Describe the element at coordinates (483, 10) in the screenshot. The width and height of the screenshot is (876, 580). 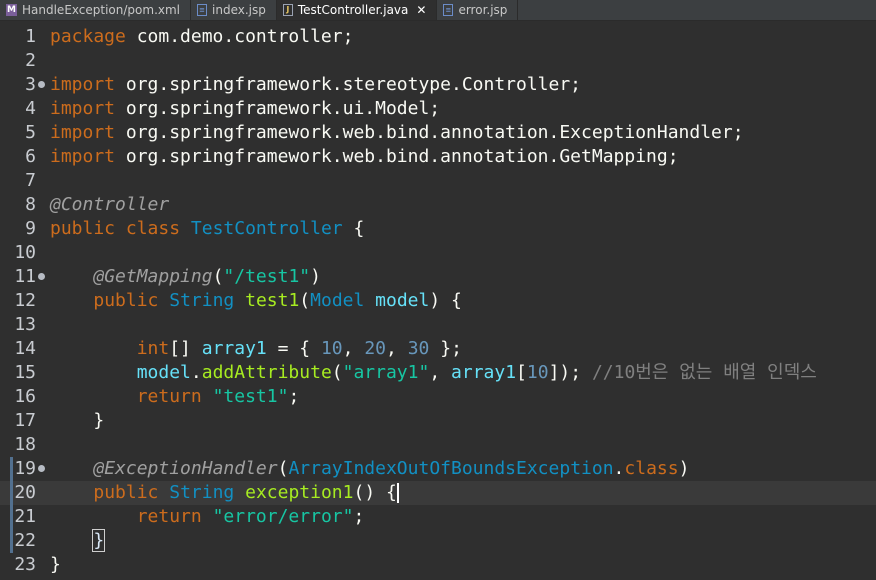
I see `tab-label: error.jsp` at that location.